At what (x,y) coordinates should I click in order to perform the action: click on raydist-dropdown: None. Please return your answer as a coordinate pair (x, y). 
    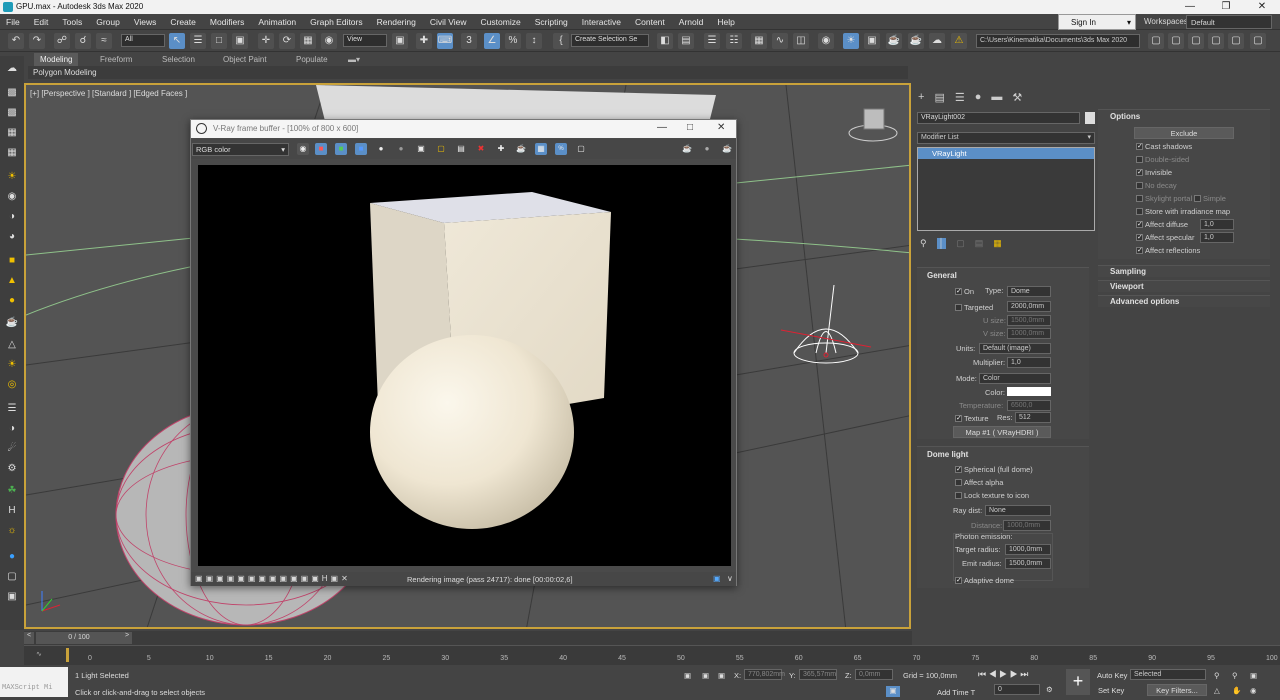
    Looking at the image, I should click on (1018, 510).